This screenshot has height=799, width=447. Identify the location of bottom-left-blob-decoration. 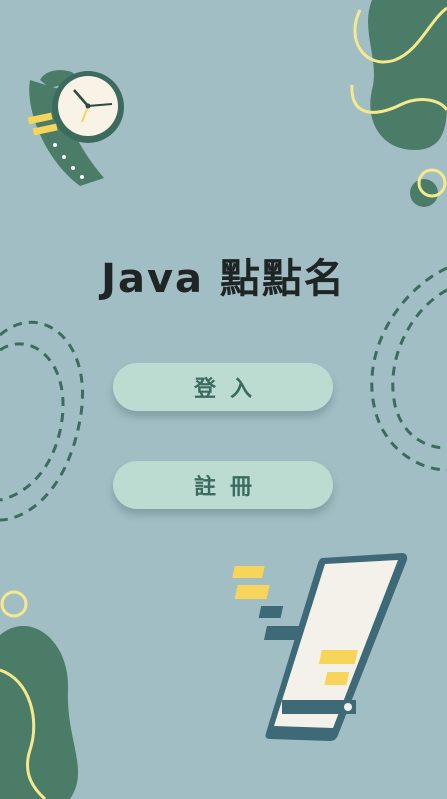
(39, 694).